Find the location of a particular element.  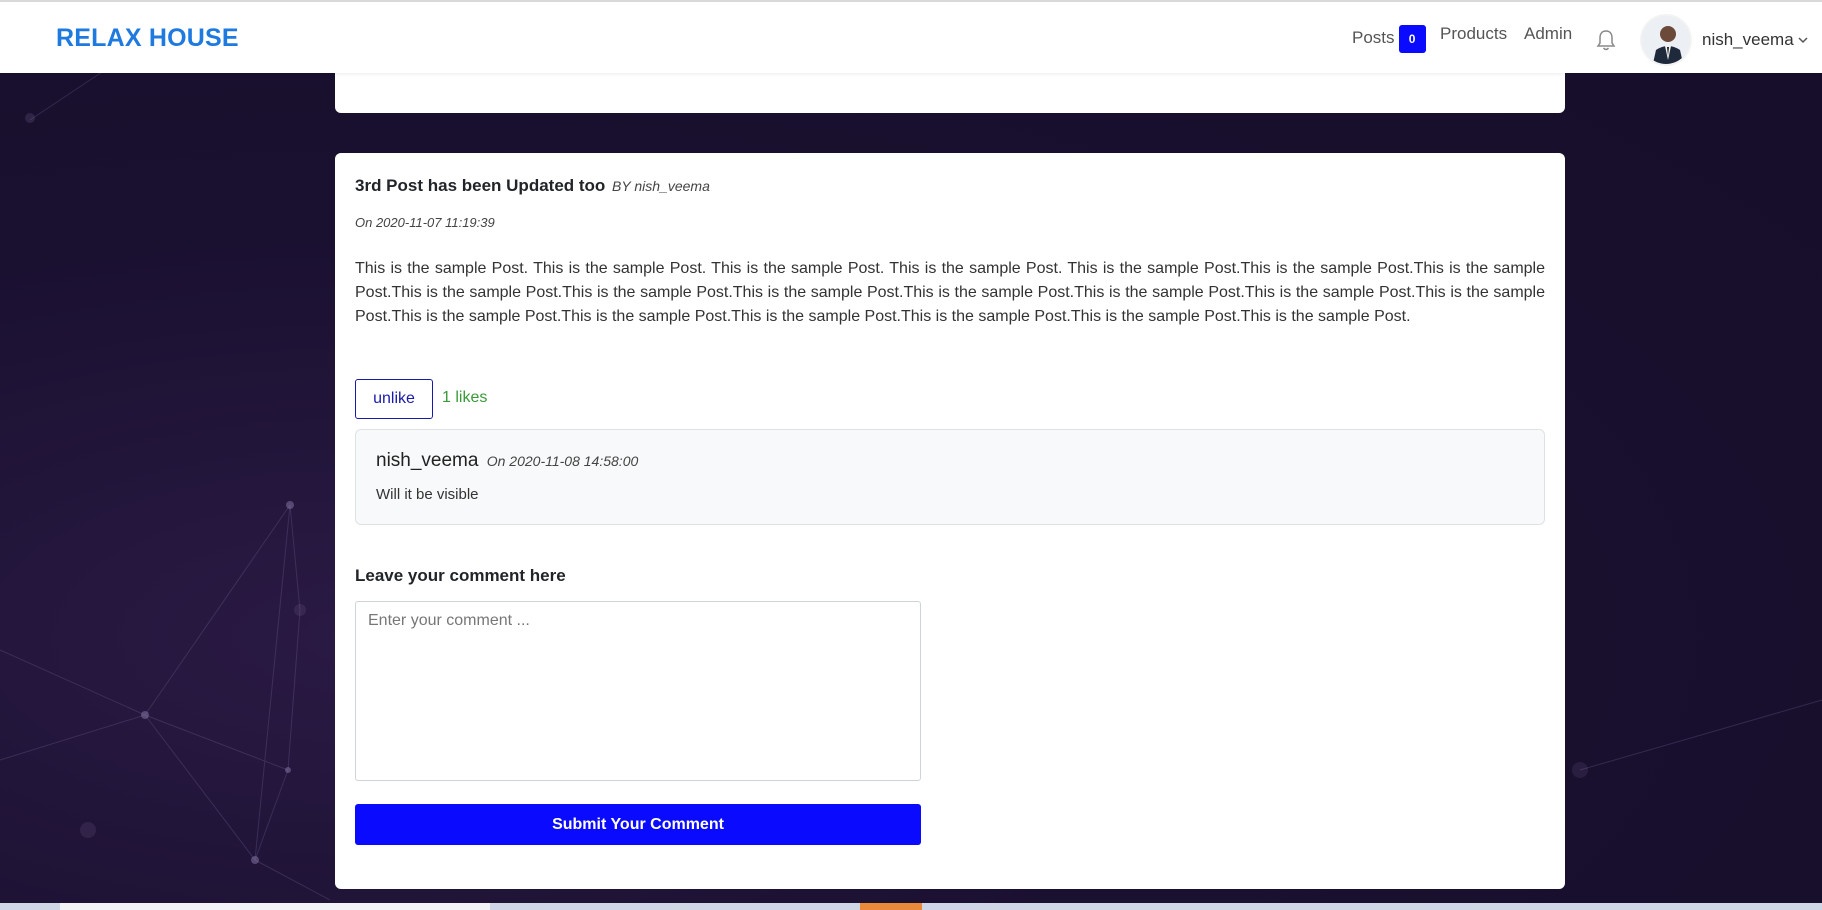

nav-posts-label: Posts is located at coordinates (1373, 38).